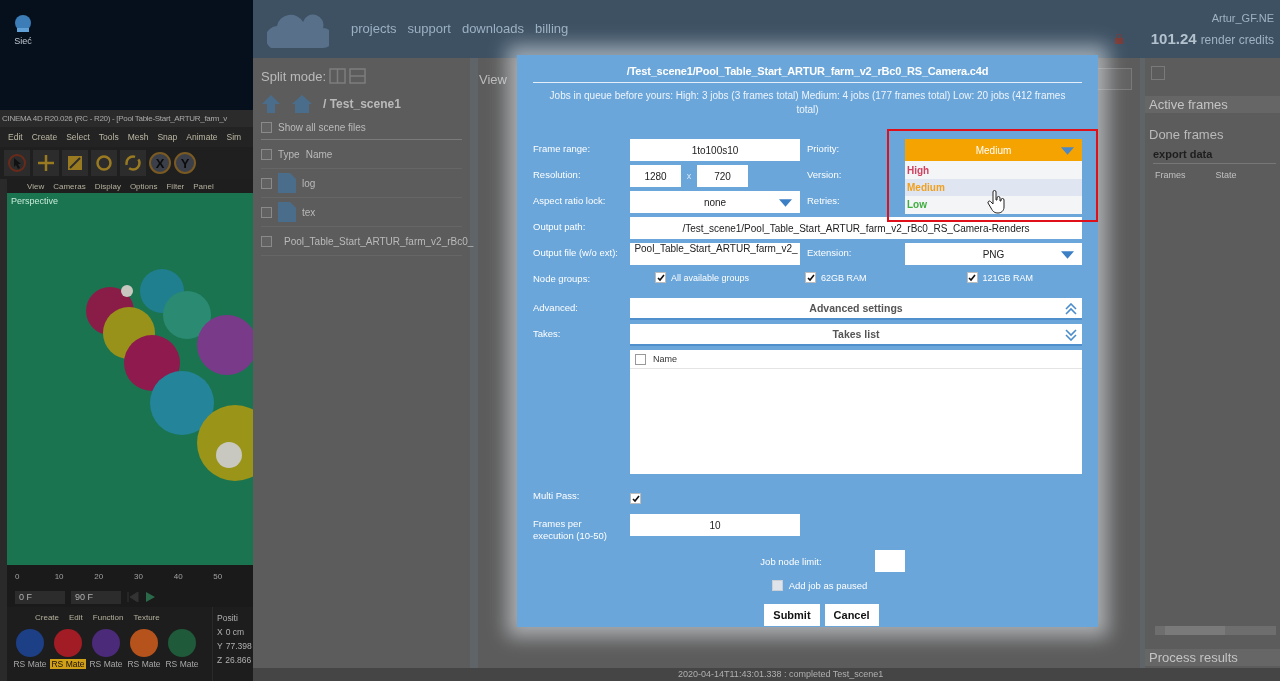 Image resolution: width=1280 pixels, height=681 pixels. I want to click on field-label: Version:, so click(824, 174).